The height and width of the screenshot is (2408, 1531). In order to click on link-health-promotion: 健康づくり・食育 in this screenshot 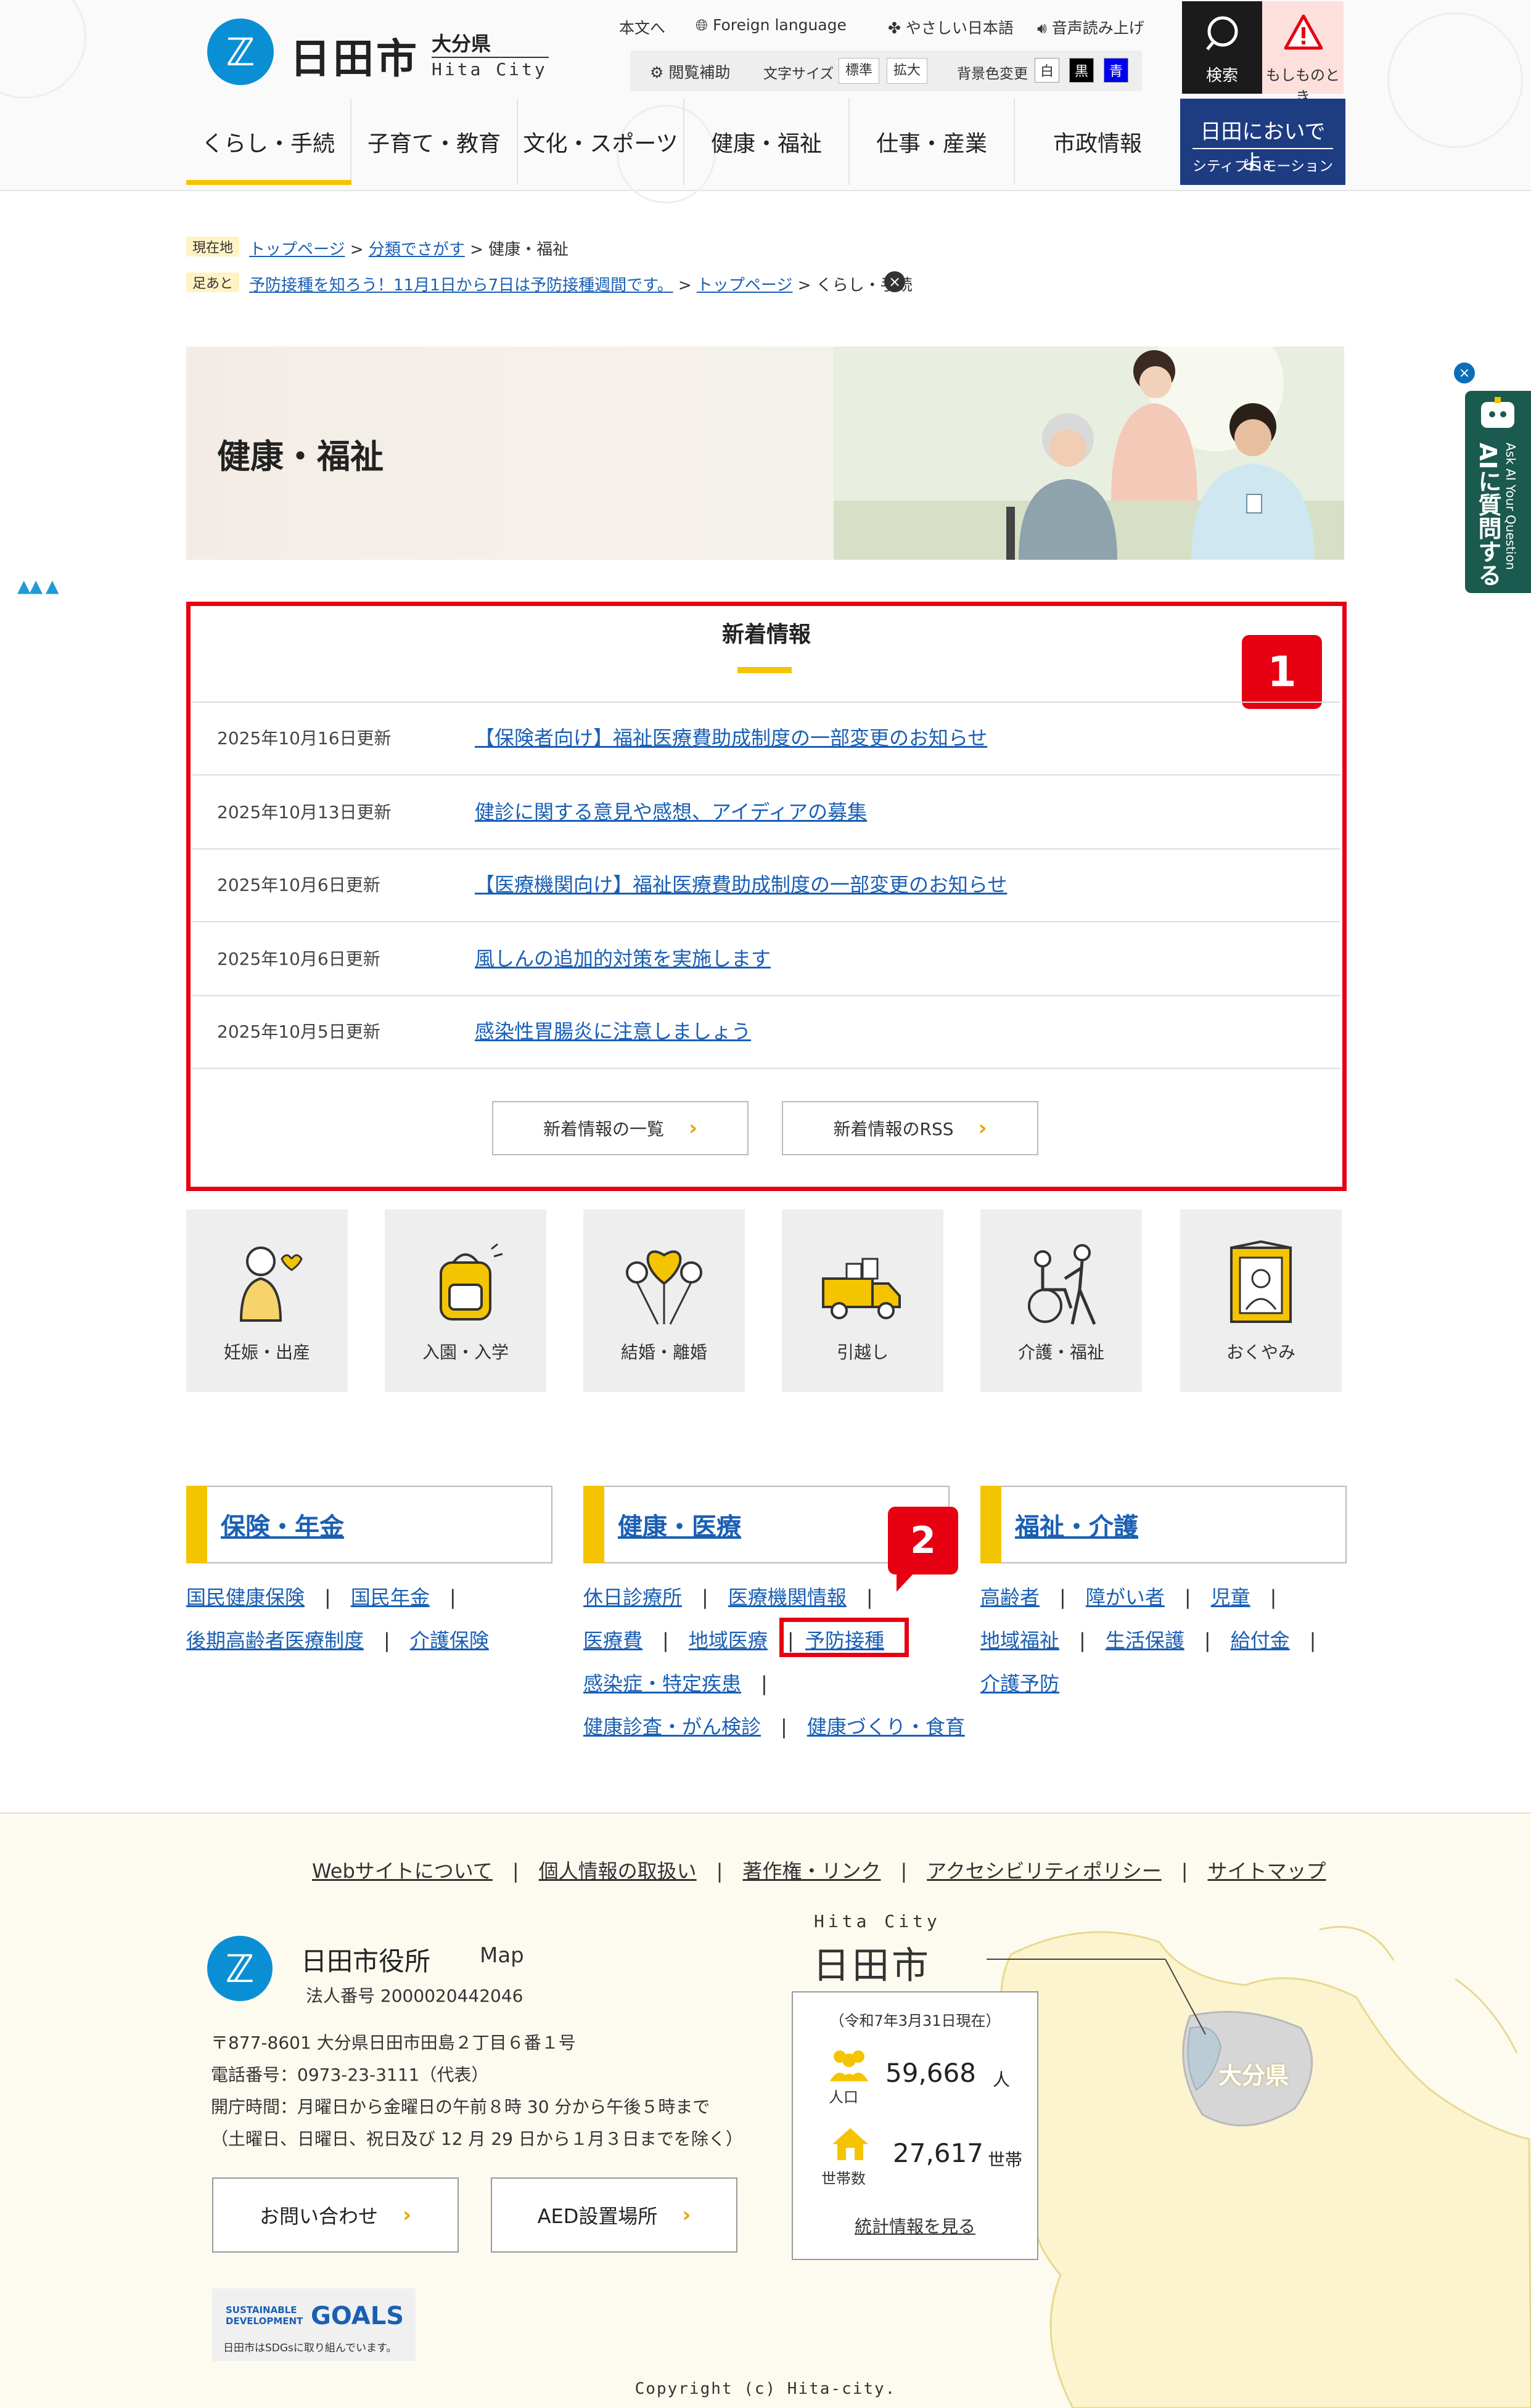, I will do `click(886, 1726)`.